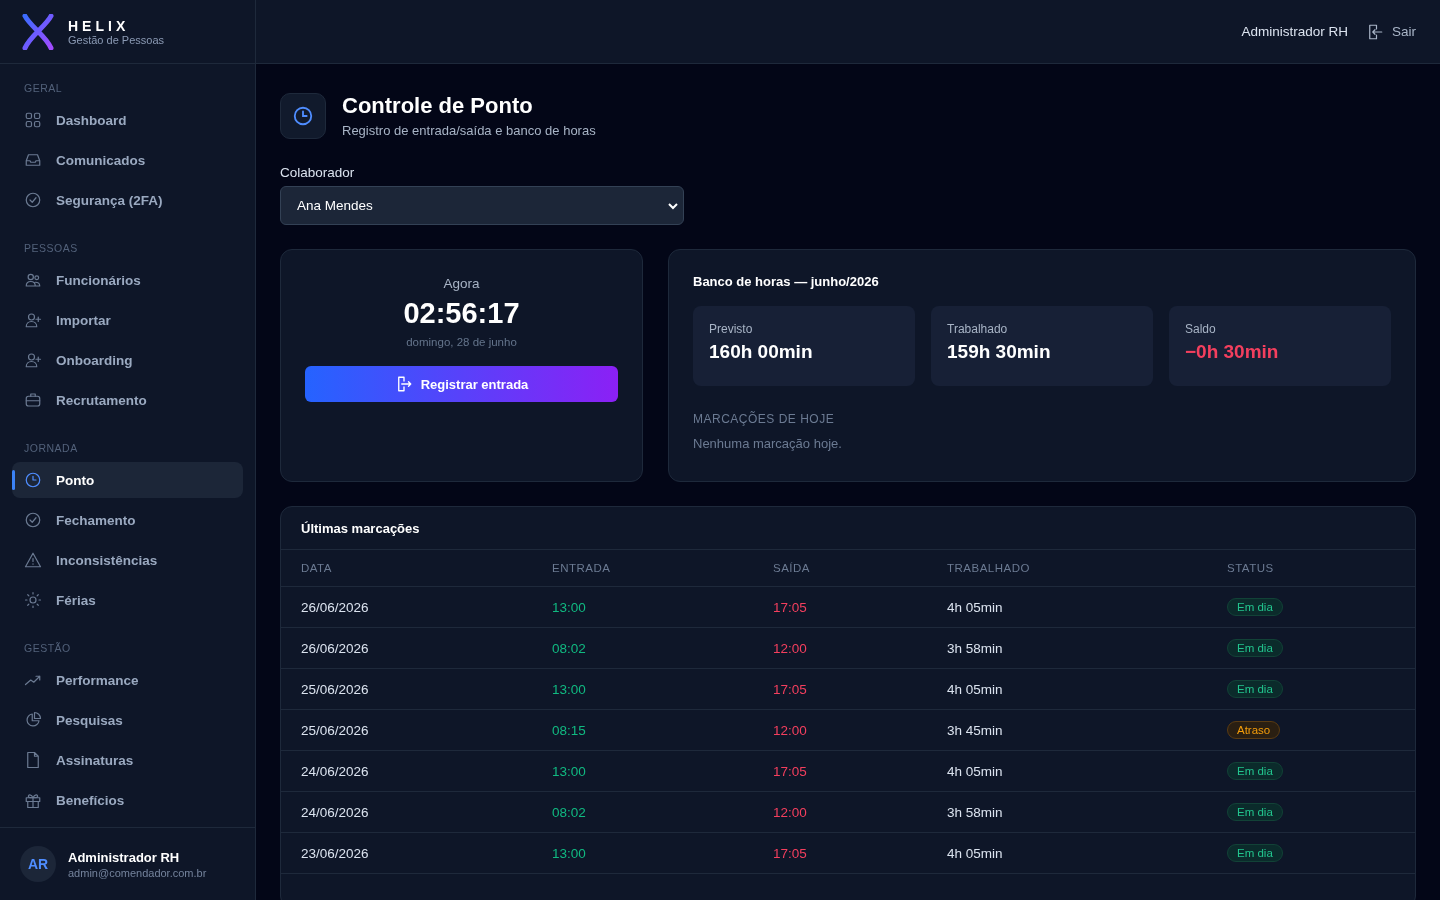 The image size is (1440, 900). What do you see at coordinates (127, 280) in the screenshot?
I see `sidebar-item: Funcionários` at bounding box center [127, 280].